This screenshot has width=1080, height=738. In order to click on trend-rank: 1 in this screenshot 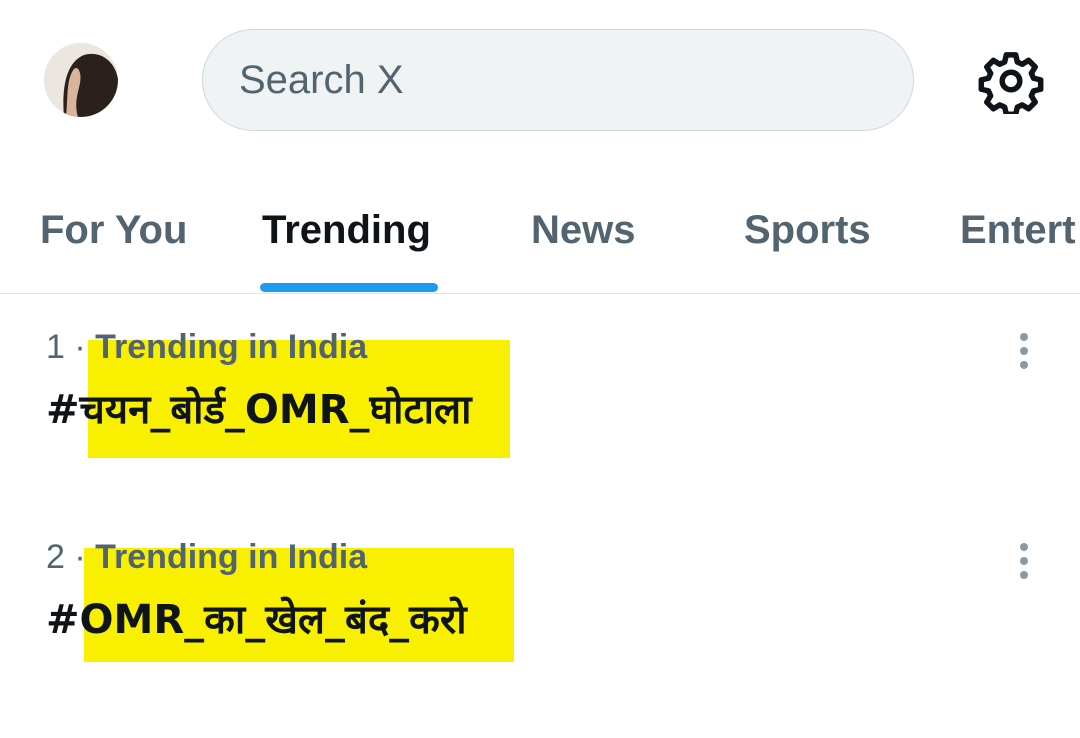, I will do `click(55, 347)`.